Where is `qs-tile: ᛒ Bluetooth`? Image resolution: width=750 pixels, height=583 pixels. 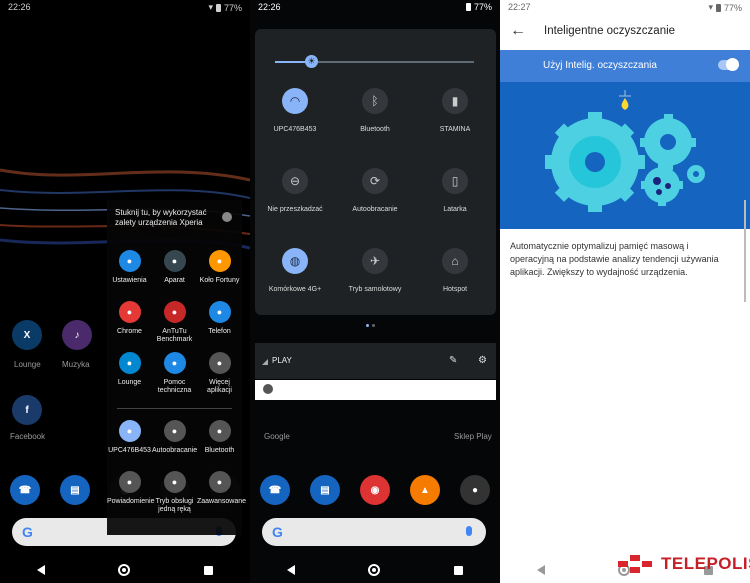 qs-tile: ᛒ Bluetooth is located at coordinates (375, 111).